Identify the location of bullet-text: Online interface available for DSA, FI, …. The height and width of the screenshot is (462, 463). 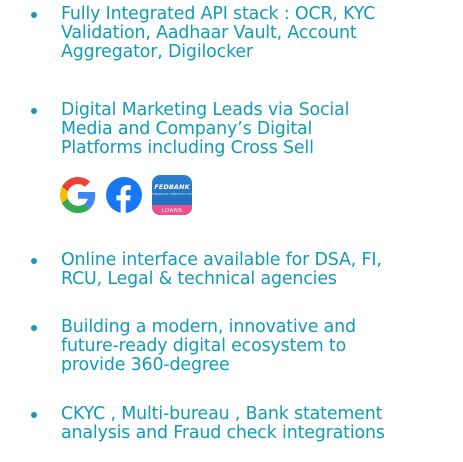
(221, 269).